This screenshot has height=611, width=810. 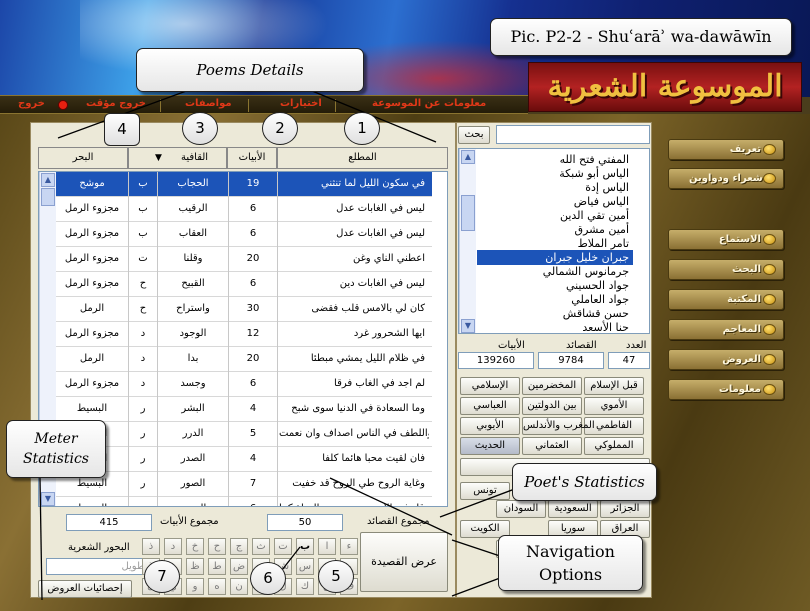 I want to click on meter-select: الطويل, so click(x=101, y=566).